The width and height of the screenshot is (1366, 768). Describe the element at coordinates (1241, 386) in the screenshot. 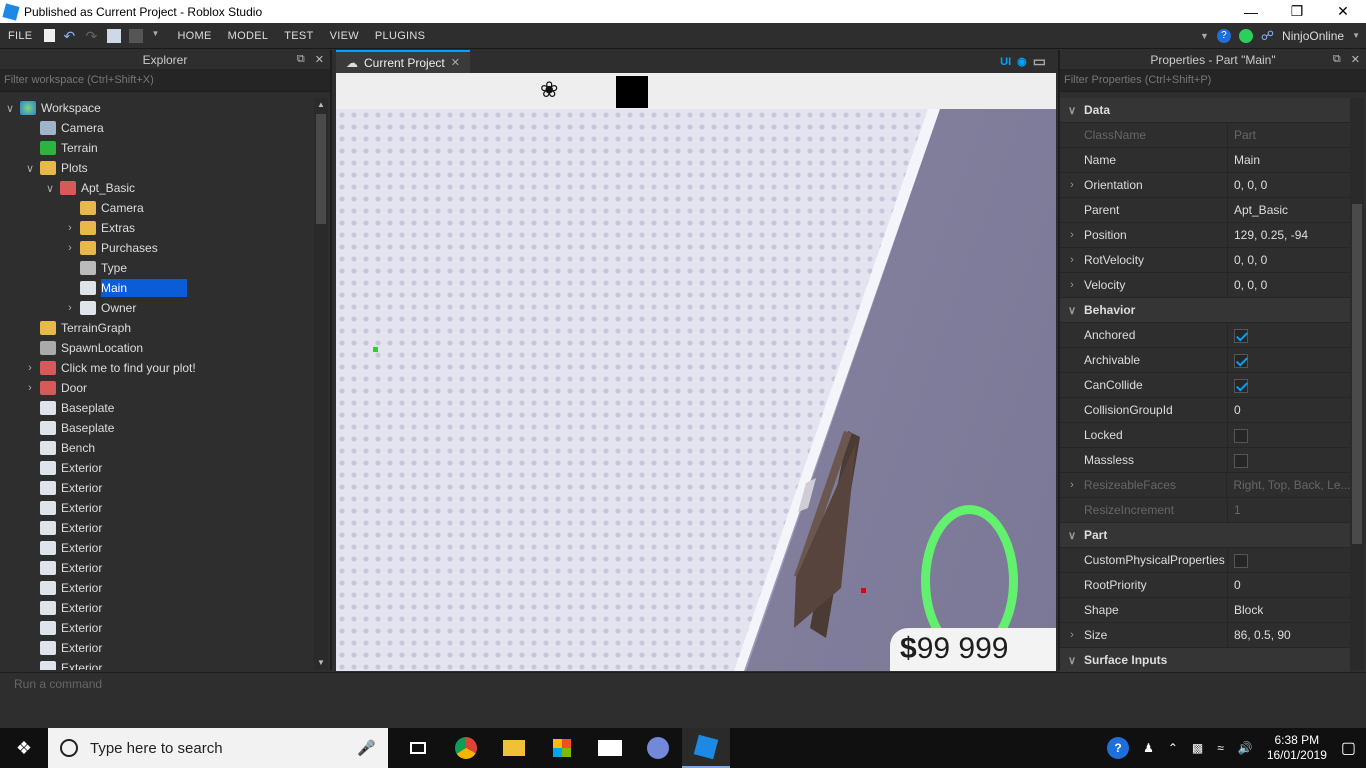

I see `checked-checkbox-icon` at that location.